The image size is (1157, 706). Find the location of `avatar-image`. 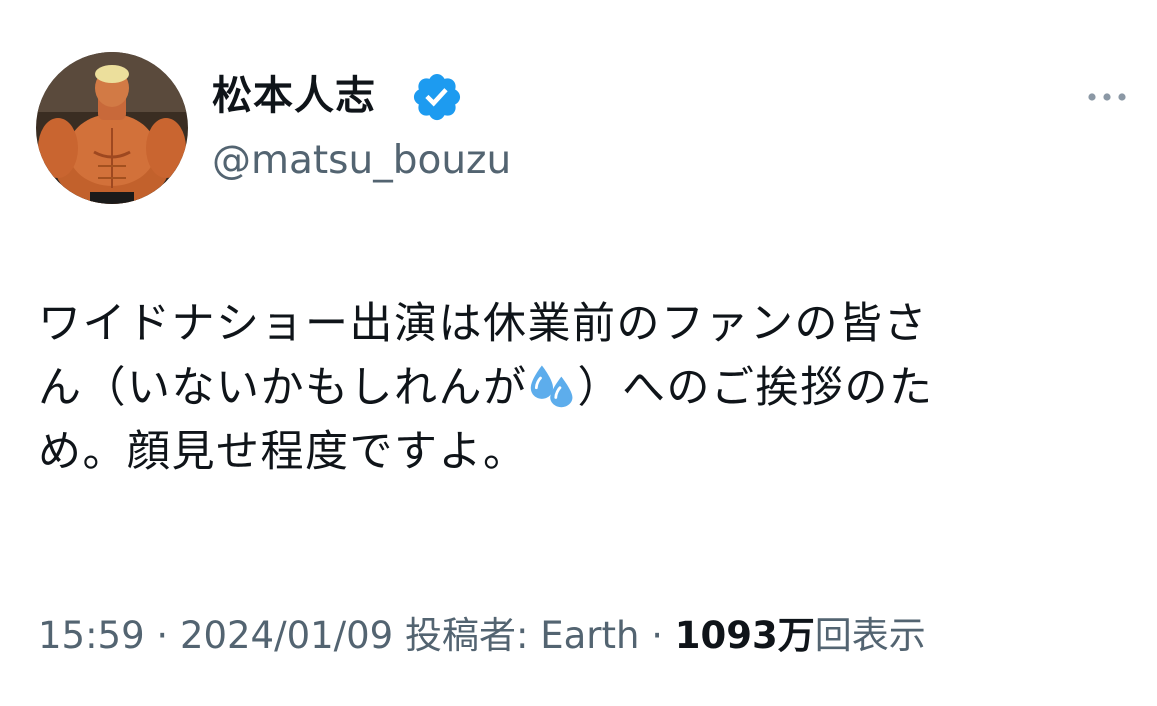

avatar-image is located at coordinates (112, 128).